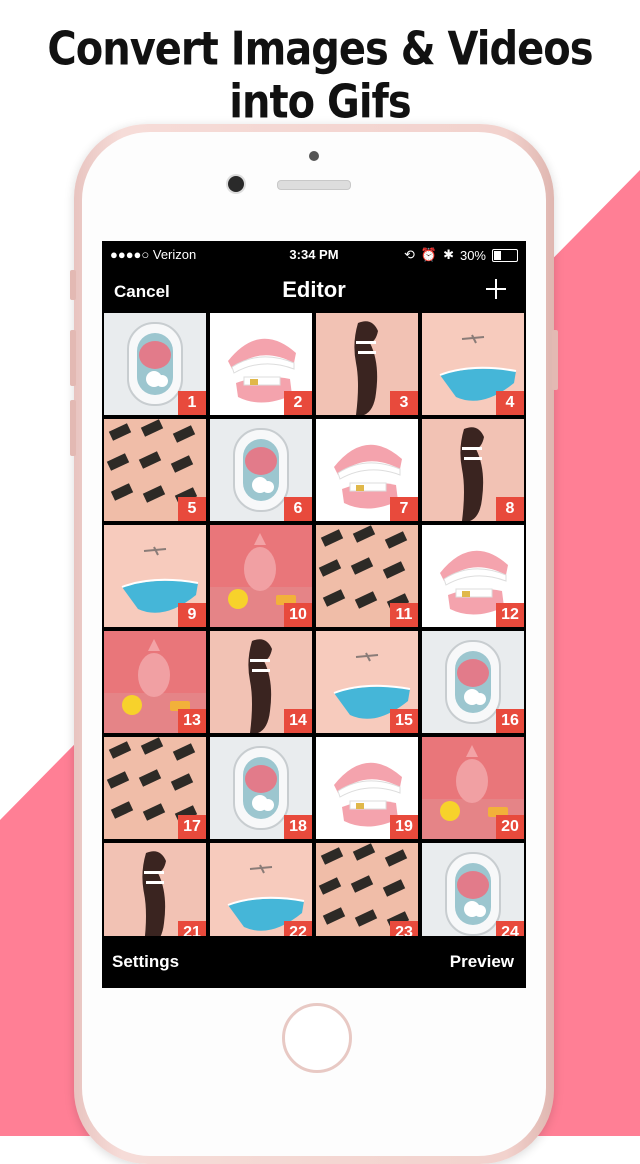  I want to click on lock-rotation-icon: ⟲, so click(409, 254).